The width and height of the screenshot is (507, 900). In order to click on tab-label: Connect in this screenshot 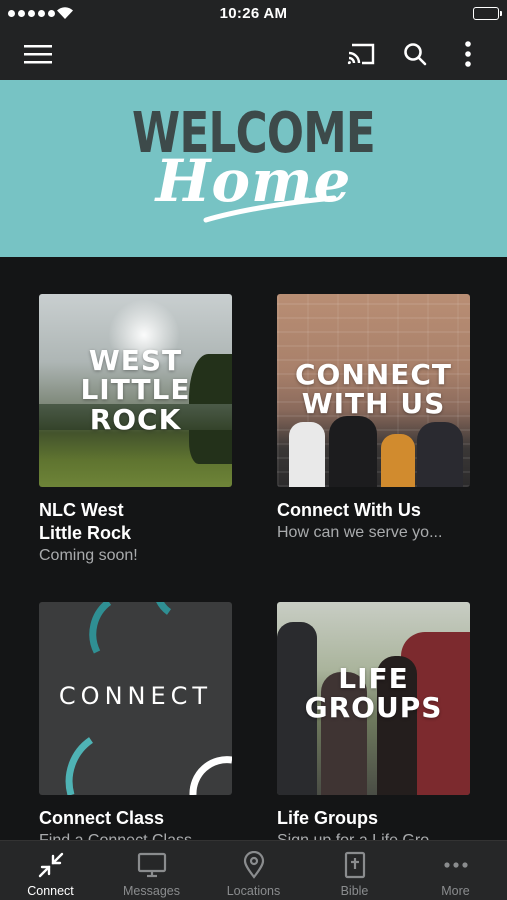, I will do `click(50, 891)`.